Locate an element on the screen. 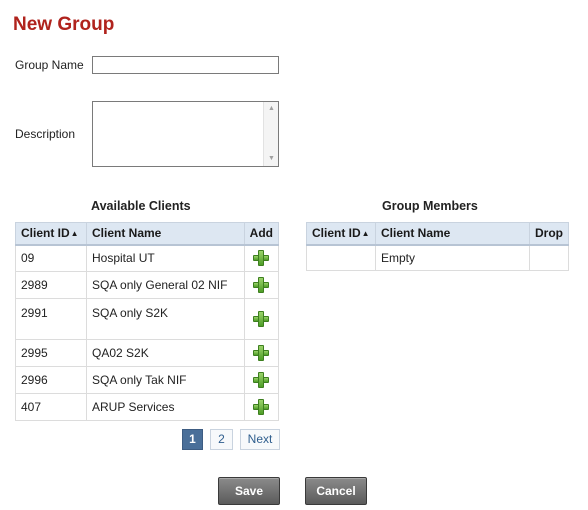  column-header-drop: Drop is located at coordinates (549, 234).